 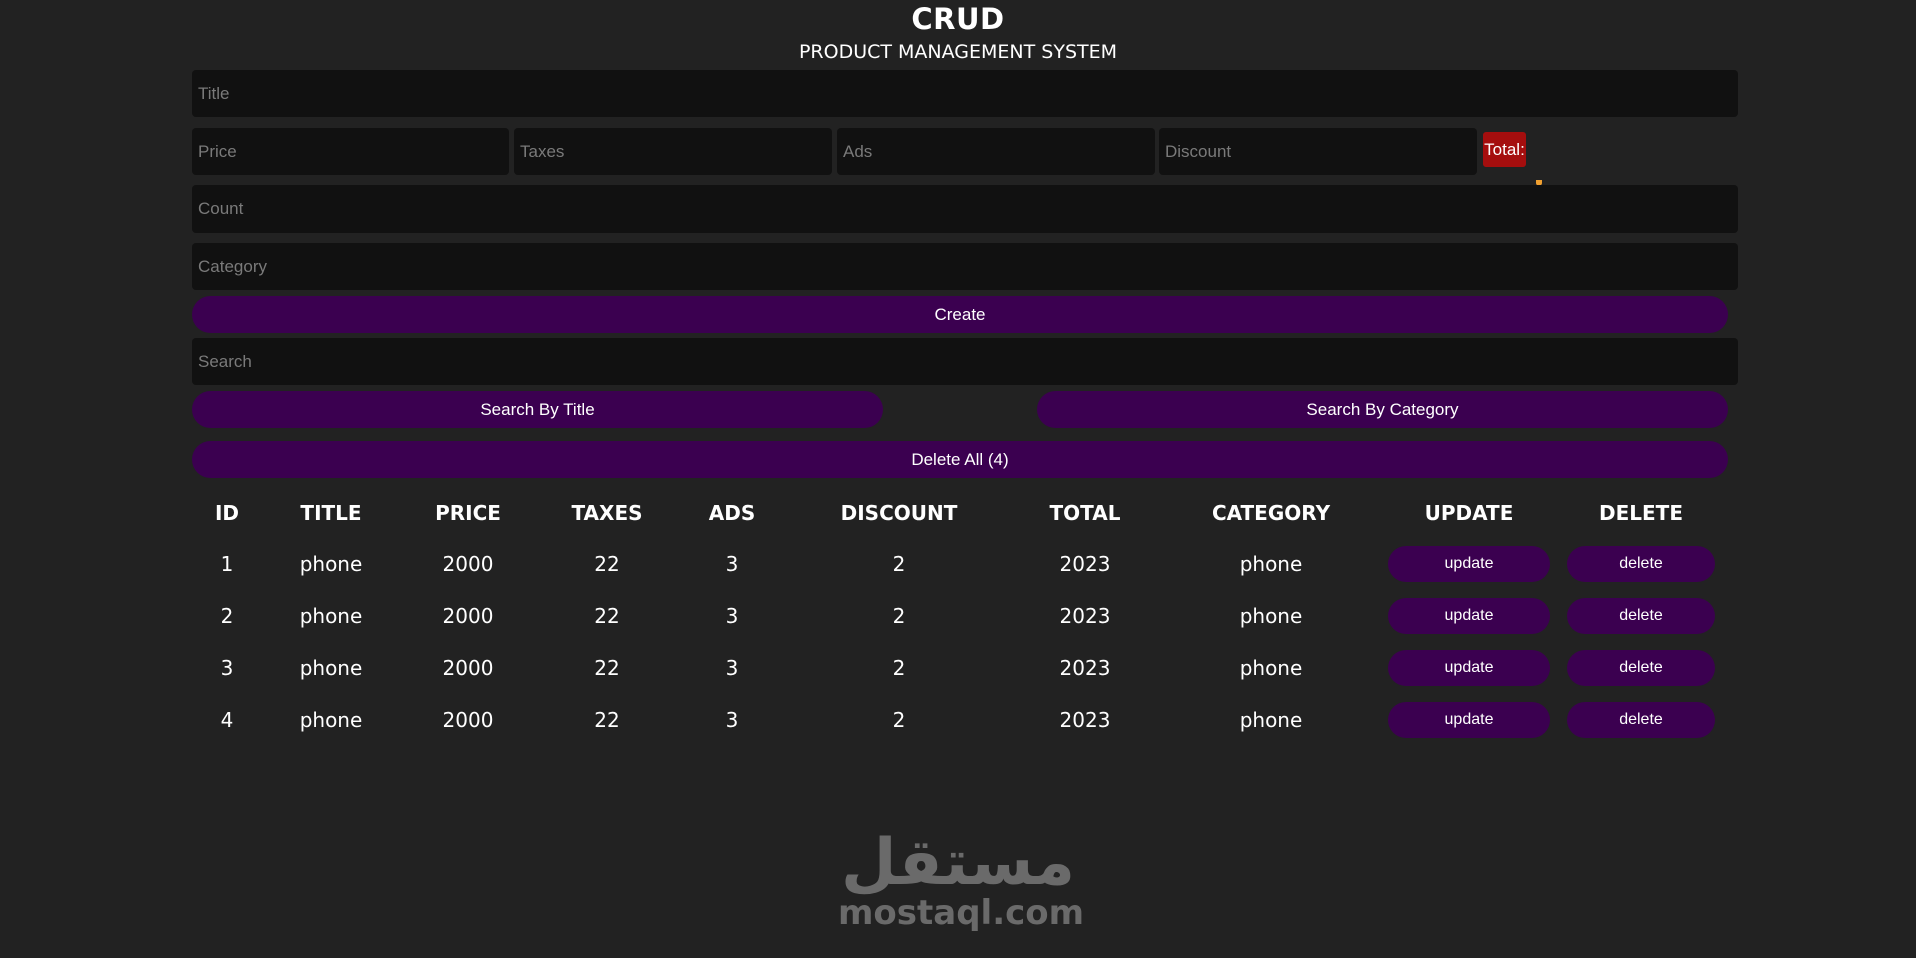 What do you see at coordinates (537, 409) in the screenshot?
I see `search-by-title-button: Search By Title` at bounding box center [537, 409].